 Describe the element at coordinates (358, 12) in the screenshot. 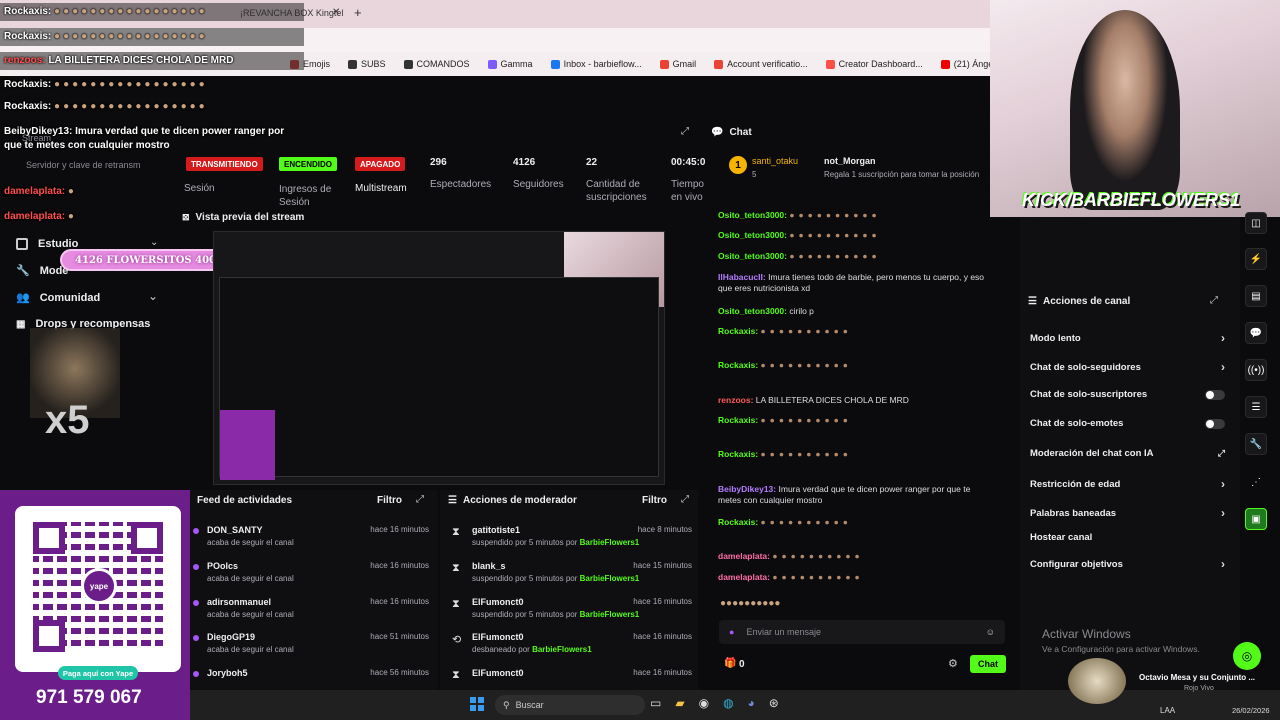

I see `new-tab-icon: +` at that location.